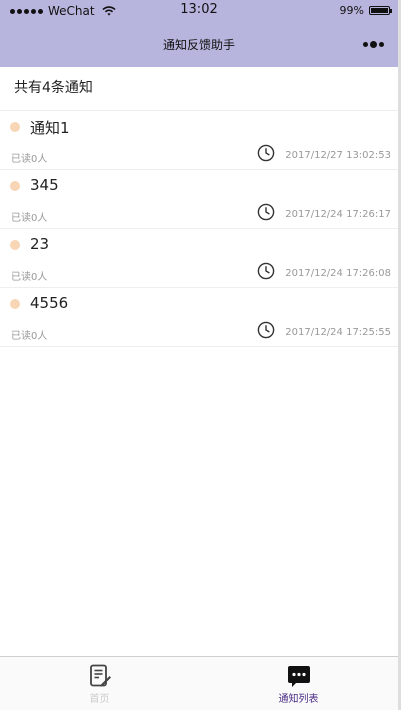 The image size is (401, 710). I want to click on notice-item: 345 已读0人 2017/12/24 17:26:17, so click(199, 199).